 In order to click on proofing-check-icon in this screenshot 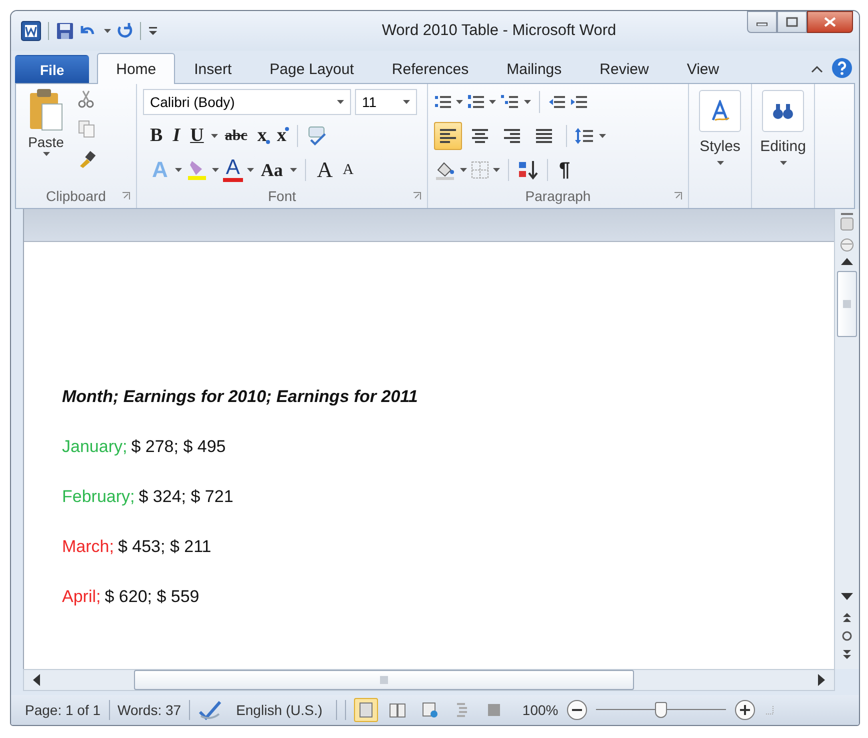, I will do `click(210, 710)`.